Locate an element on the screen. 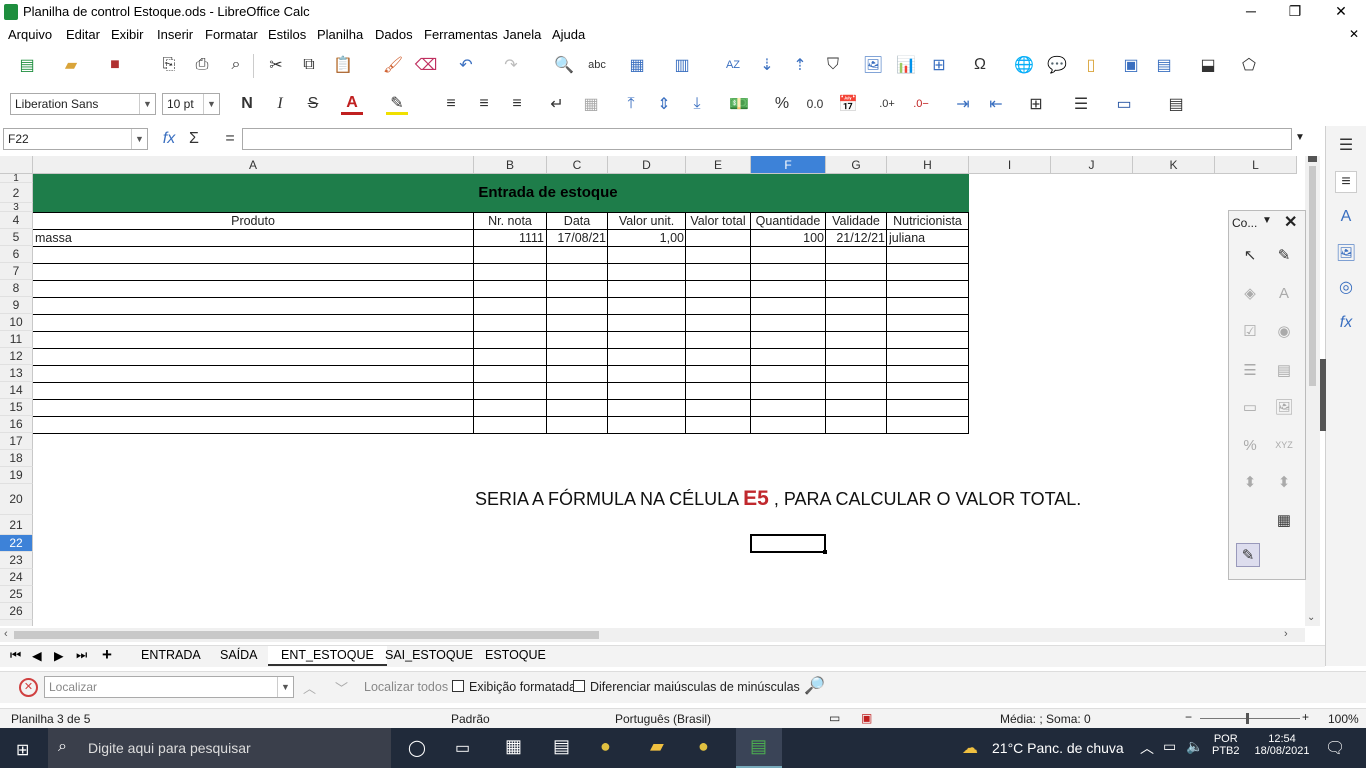 The width and height of the screenshot is (1366, 768). row-header: 7 is located at coordinates (16, 271).